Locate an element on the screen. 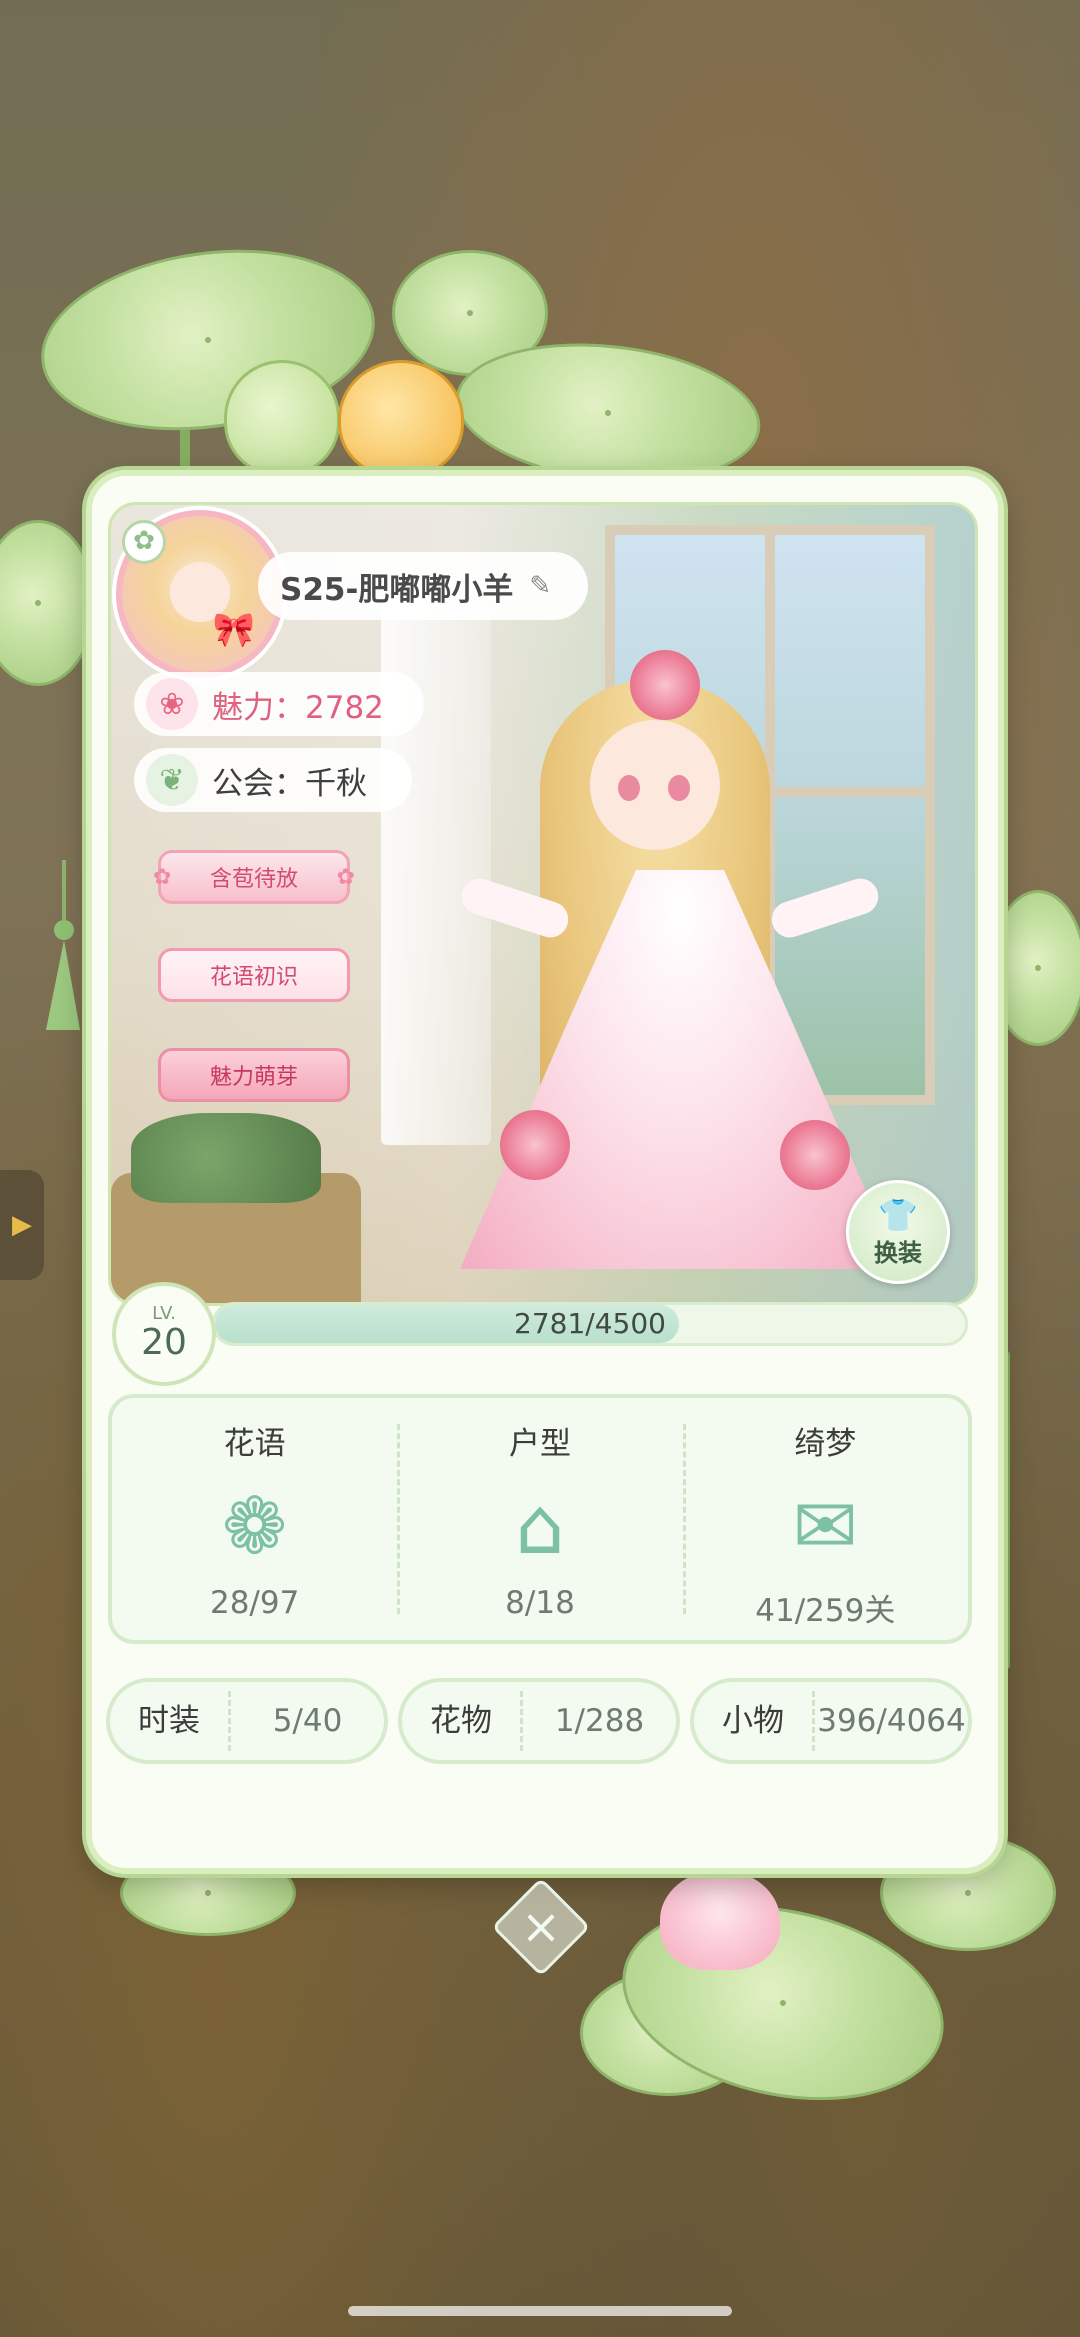  gold-pouch-icon is located at coordinates (401, 419).